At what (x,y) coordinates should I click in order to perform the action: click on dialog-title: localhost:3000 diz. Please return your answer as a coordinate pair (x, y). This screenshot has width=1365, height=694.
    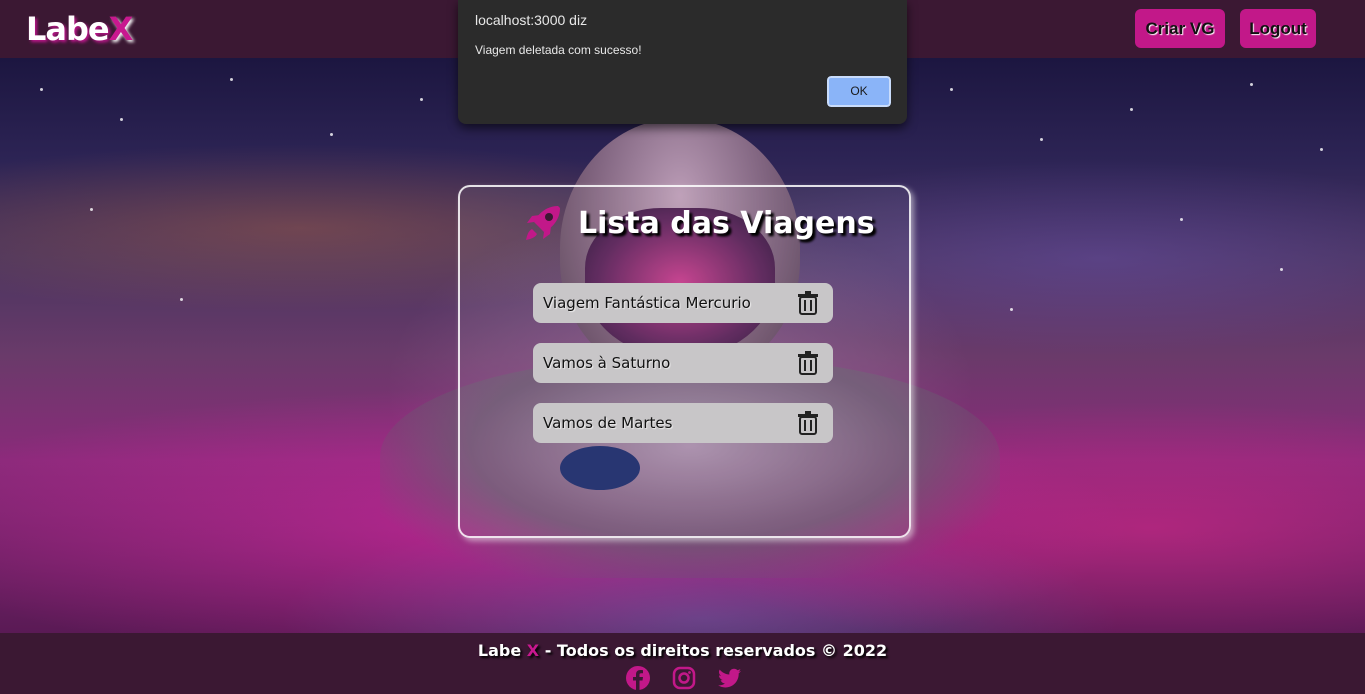
    Looking at the image, I should click on (531, 20).